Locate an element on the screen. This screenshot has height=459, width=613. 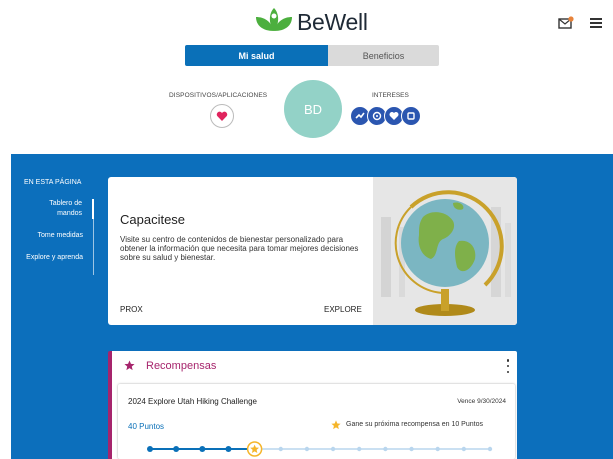
hamburger-menu-icon is located at coordinates (596, 23).